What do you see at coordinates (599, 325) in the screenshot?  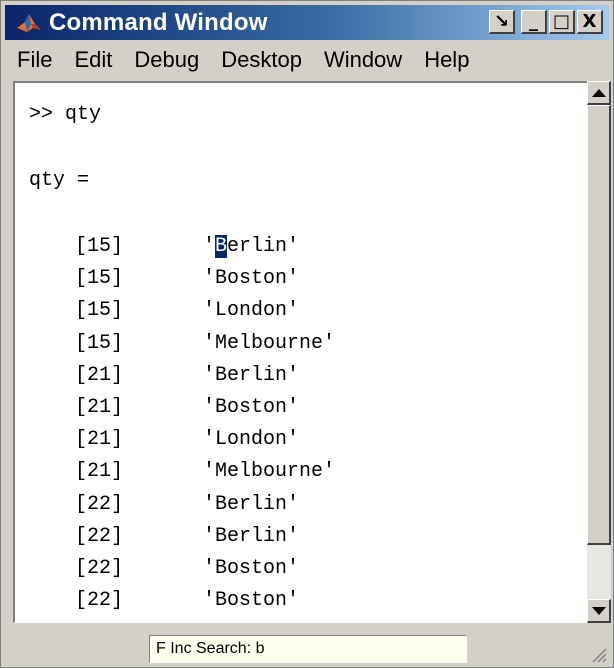 I see `scroll-thumb` at bounding box center [599, 325].